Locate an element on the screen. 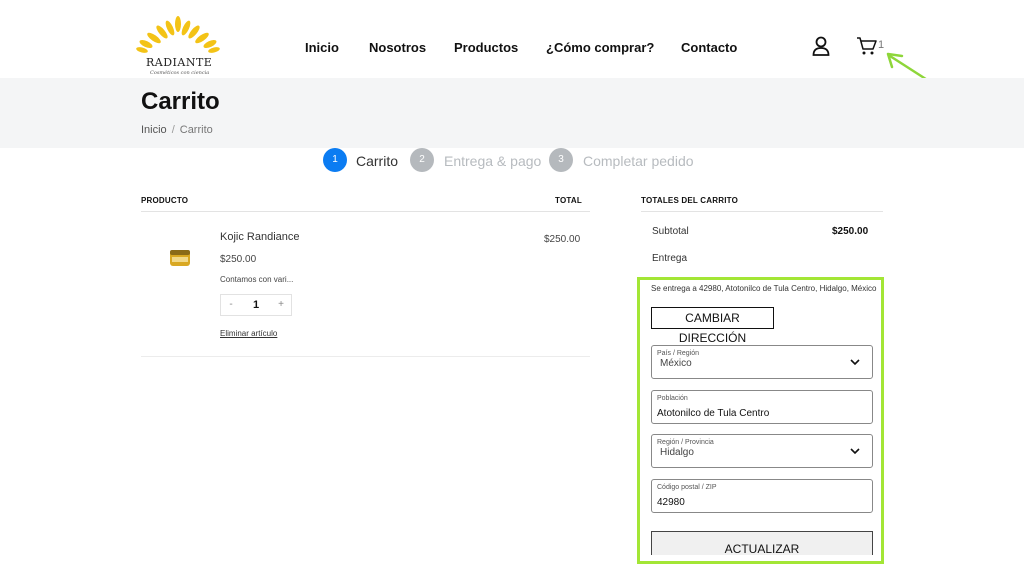 This screenshot has width=1024, height=566. page-title: Carrito is located at coordinates (180, 101).